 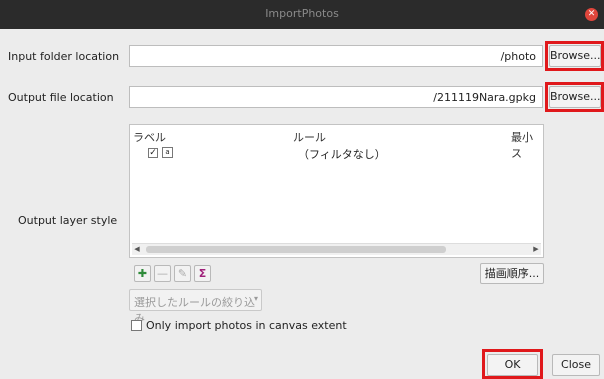 I want to click on column-header-rule: ルール, so click(x=309, y=137).